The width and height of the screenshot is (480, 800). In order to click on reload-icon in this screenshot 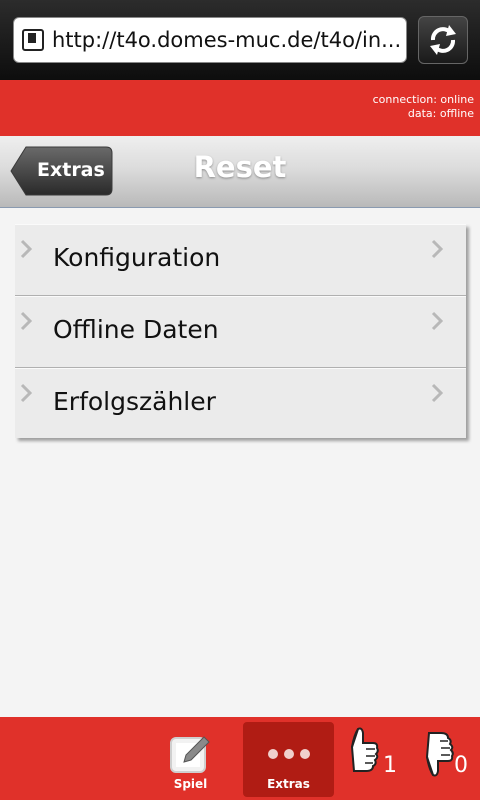, I will do `click(443, 40)`.